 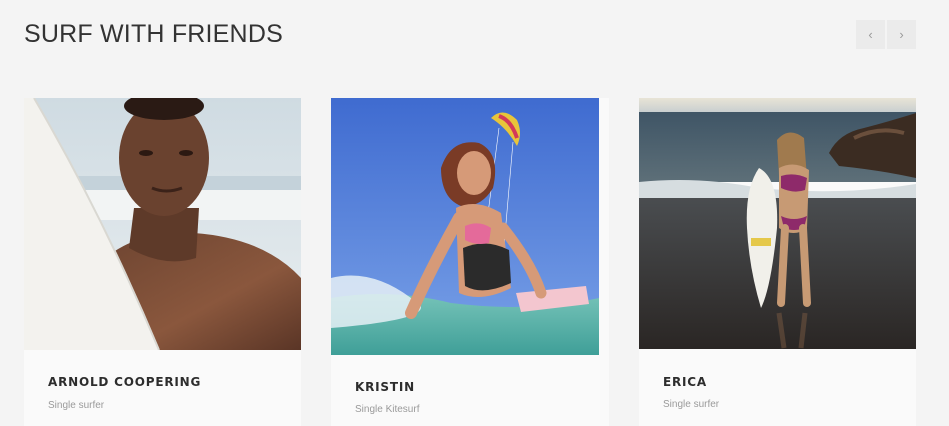 I want to click on friend-name: KRISTIN, so click(x=385, y=387).